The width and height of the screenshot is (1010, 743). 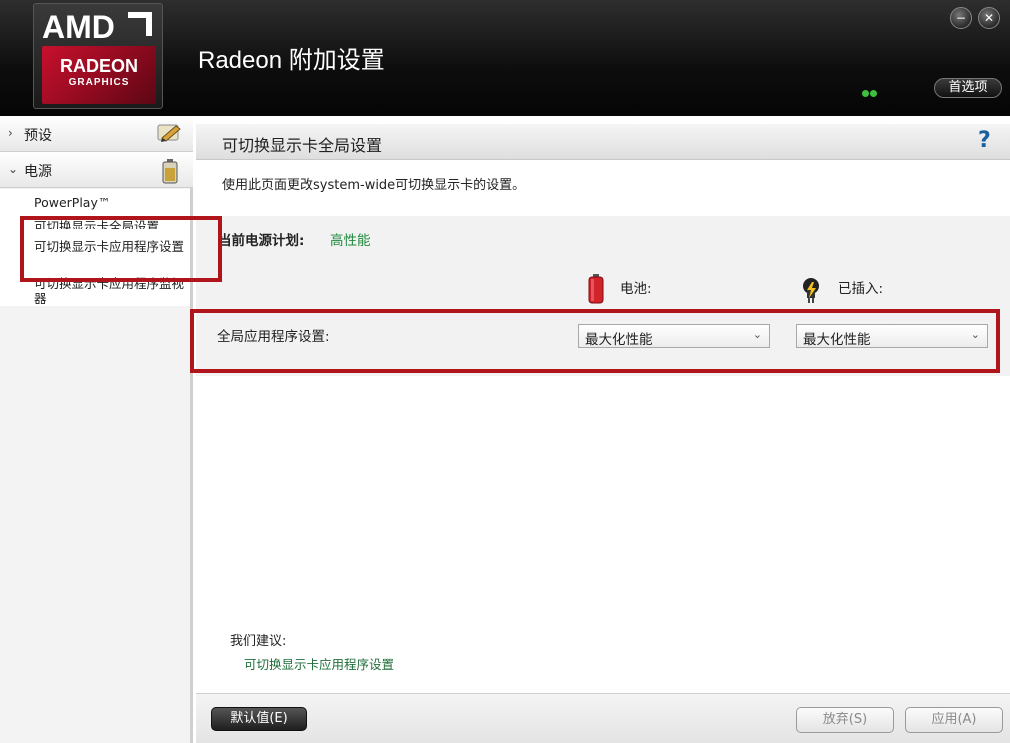 I want to click on battery-column-label: 电池:, so click(x=636, y=289).